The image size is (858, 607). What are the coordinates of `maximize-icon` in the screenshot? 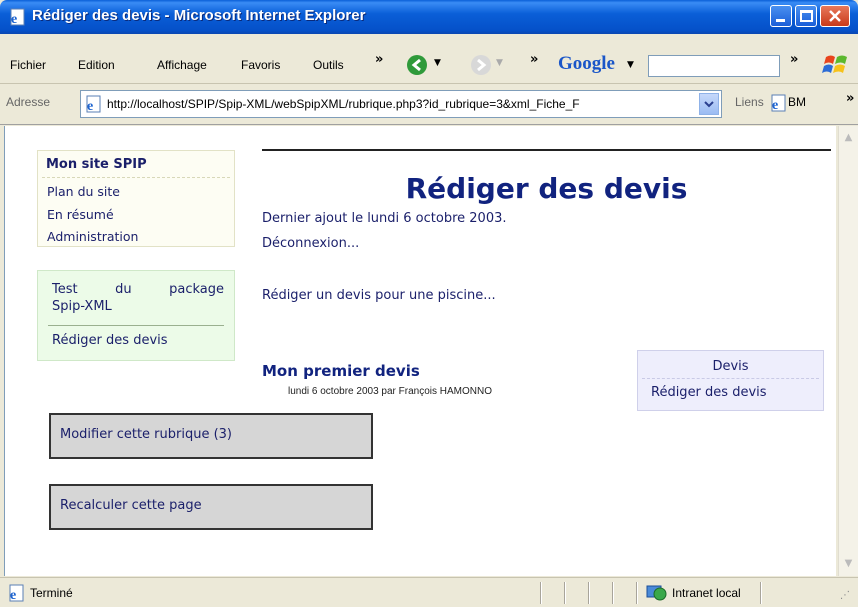 It's located at (806, 16).